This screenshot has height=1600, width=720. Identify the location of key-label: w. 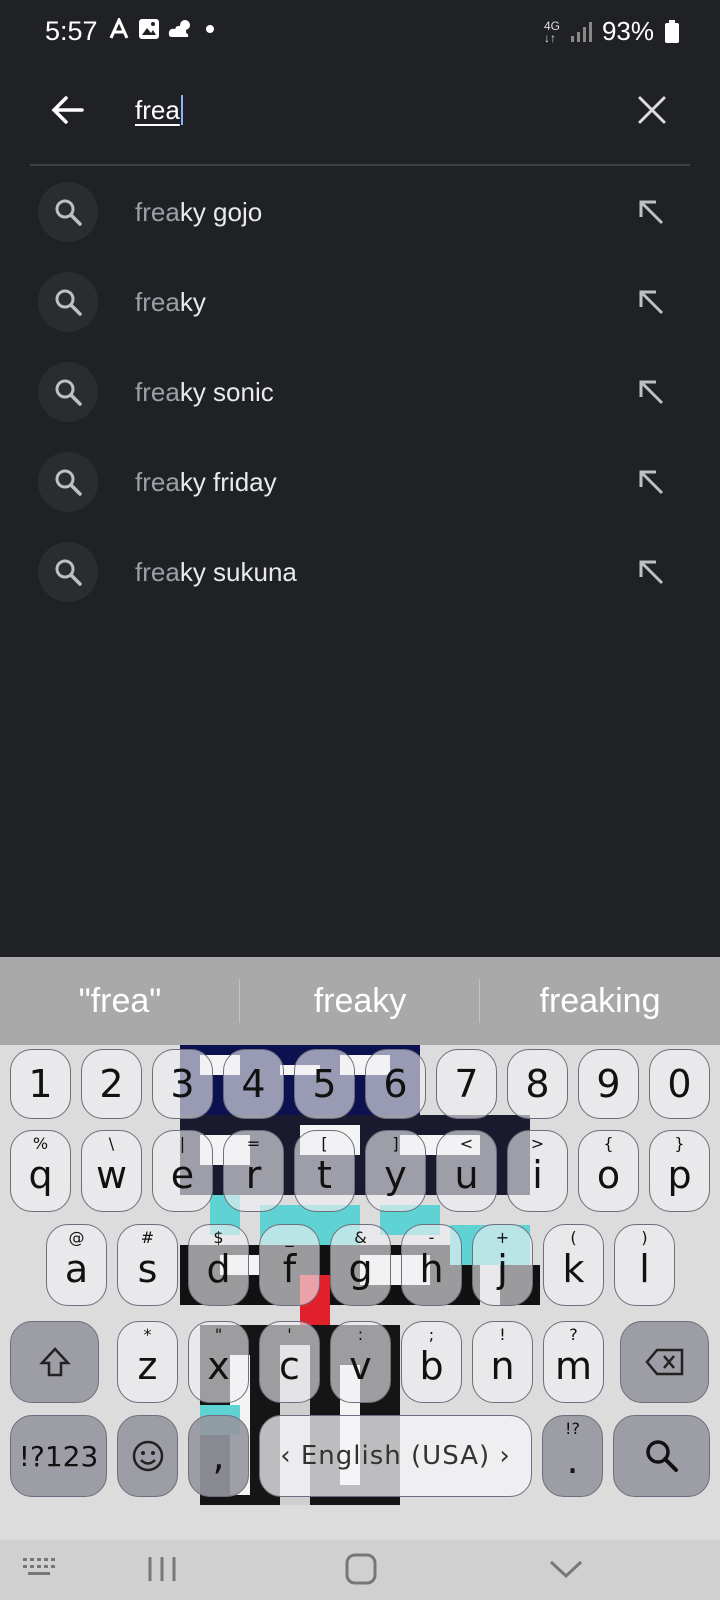
(111, 1175).